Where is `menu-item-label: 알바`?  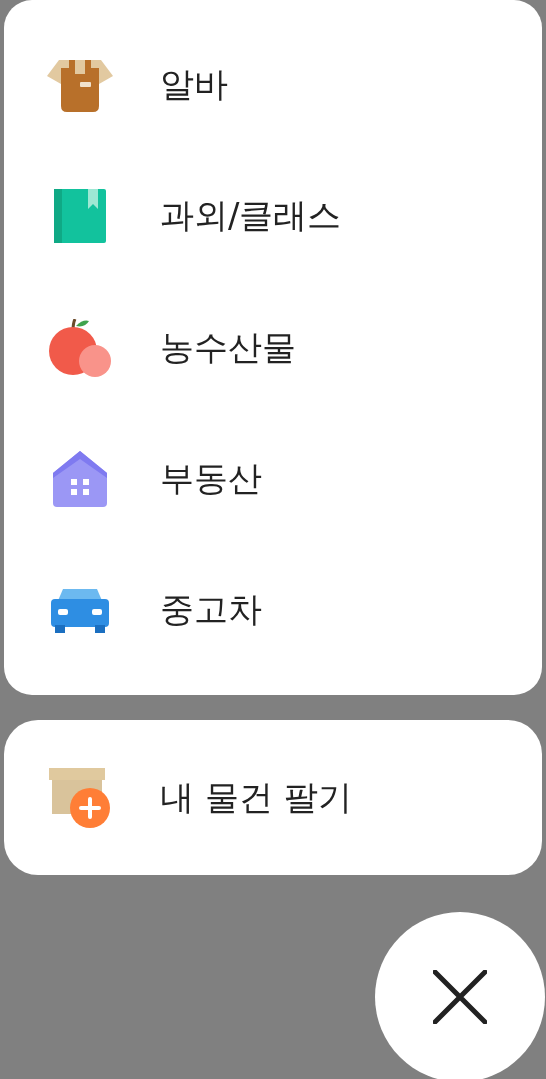 menu-item-label: 알바 is located at coordinates (194, 84).